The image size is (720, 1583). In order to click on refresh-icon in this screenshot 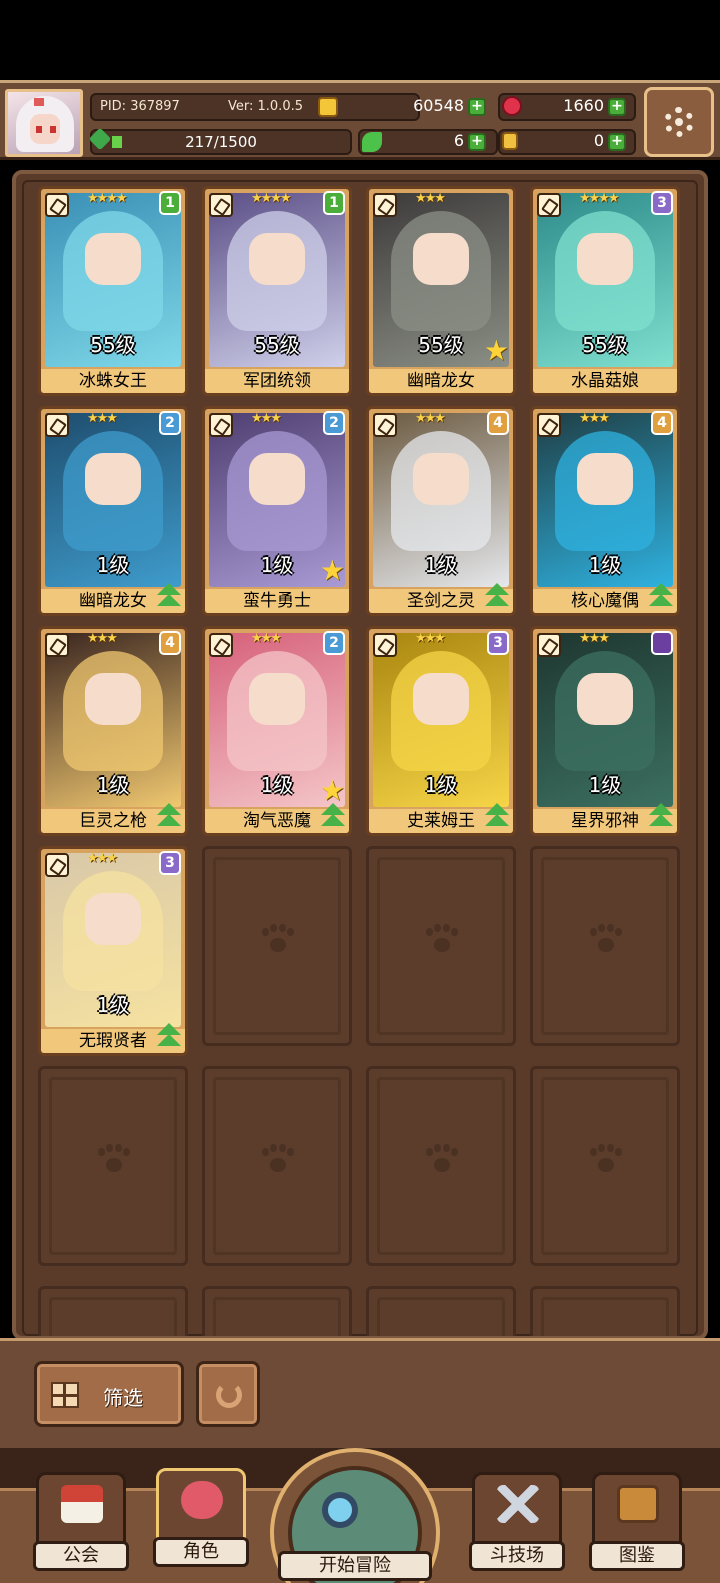, I will do `click(229, 1395)`.